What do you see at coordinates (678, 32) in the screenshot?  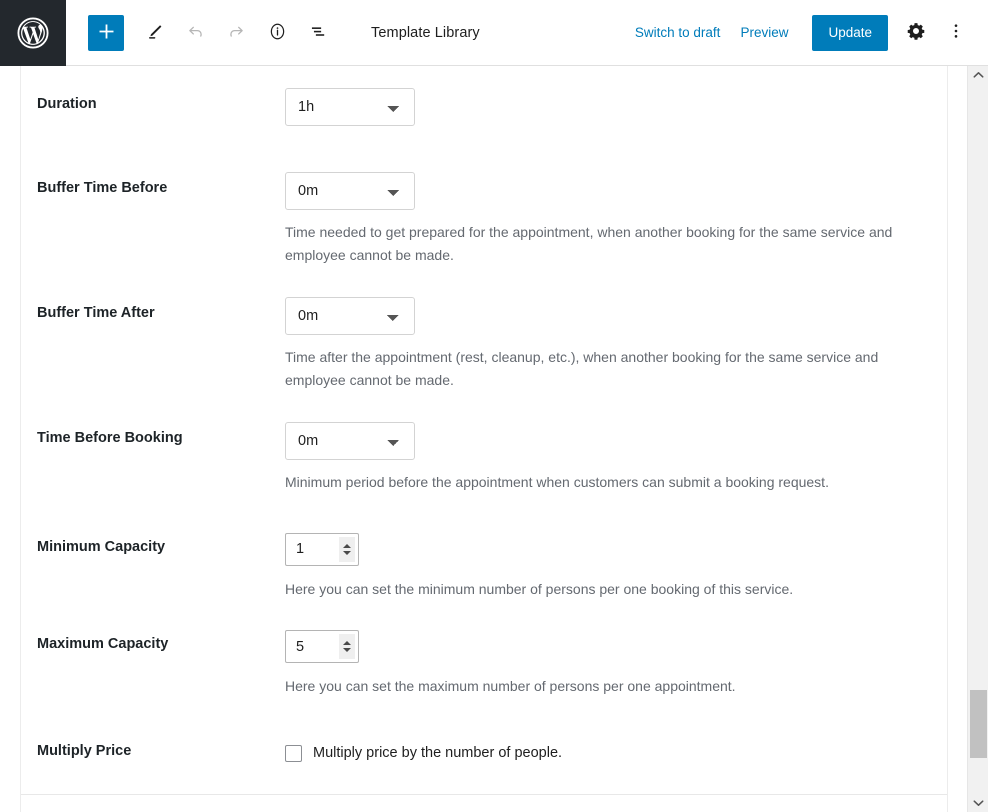 I see `switch-to-draft-button: Switch to draft` at bounding box center [678, 32].